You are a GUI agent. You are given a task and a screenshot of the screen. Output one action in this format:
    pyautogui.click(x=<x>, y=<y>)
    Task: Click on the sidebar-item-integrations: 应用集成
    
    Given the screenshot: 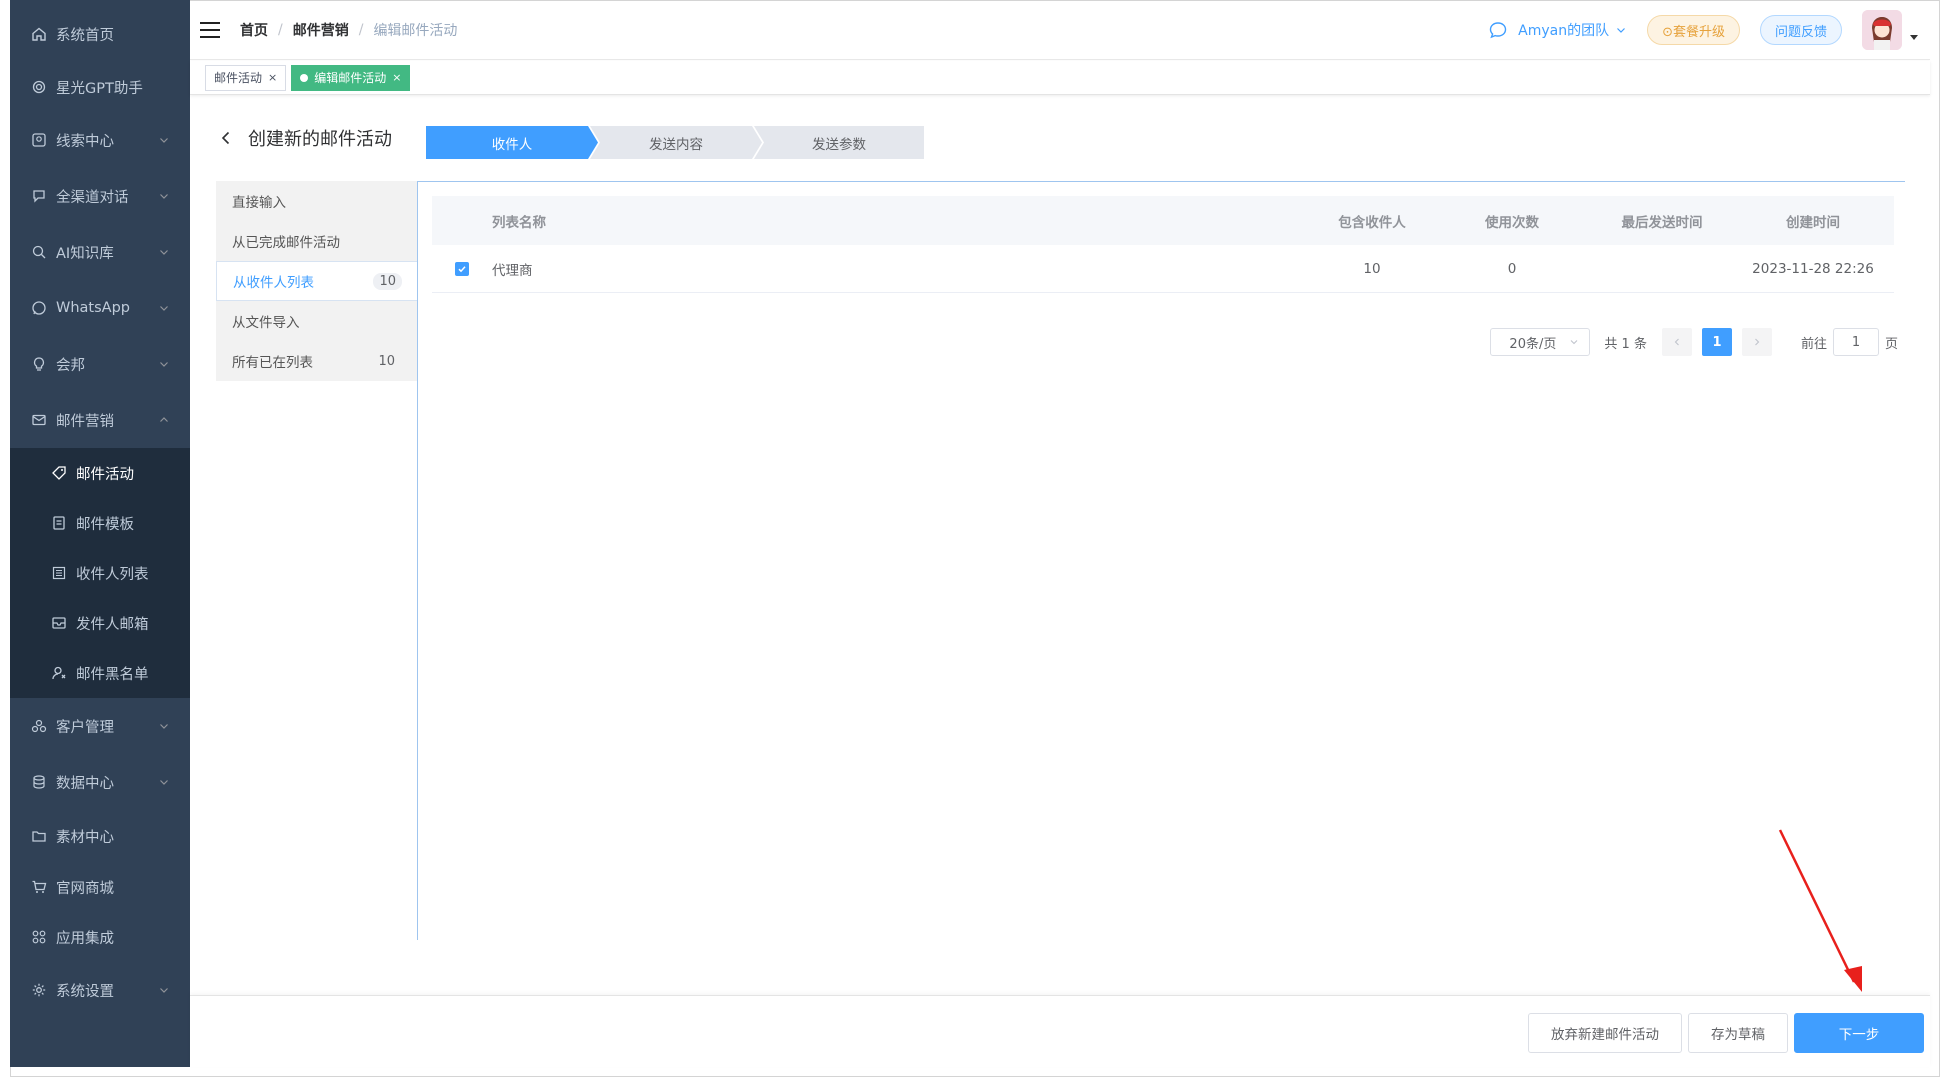 What is the action you would take?
    pyautogui.click(x=100, y=937)
    